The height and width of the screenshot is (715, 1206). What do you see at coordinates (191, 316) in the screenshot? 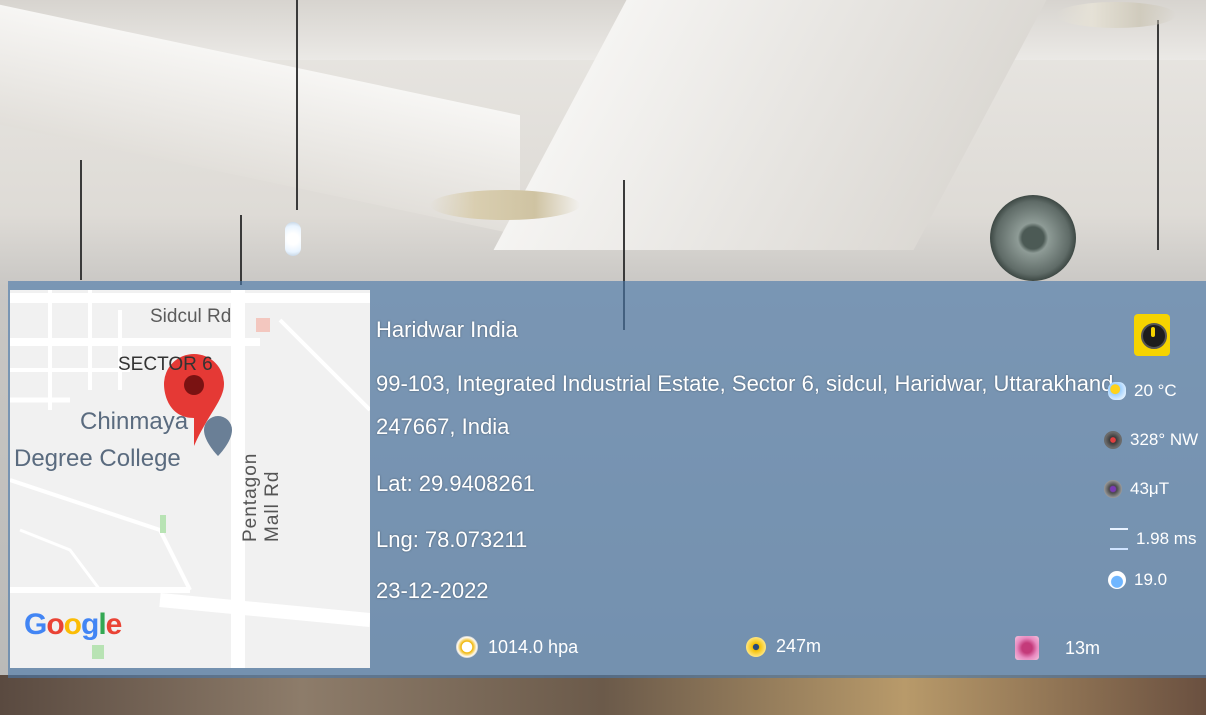
I see `map-road-label: Sidcul Rd` at bounding box center [191, 316].